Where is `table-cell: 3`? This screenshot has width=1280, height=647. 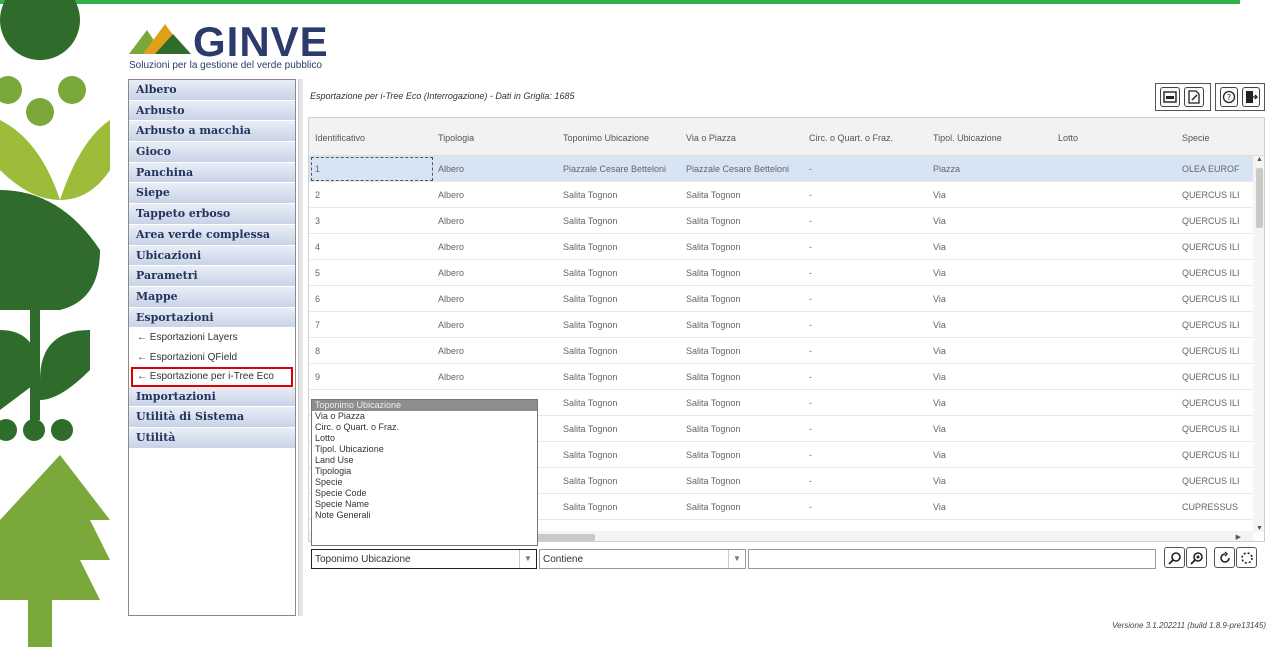
table-cell: 3 is located at coordinates (317, 221).